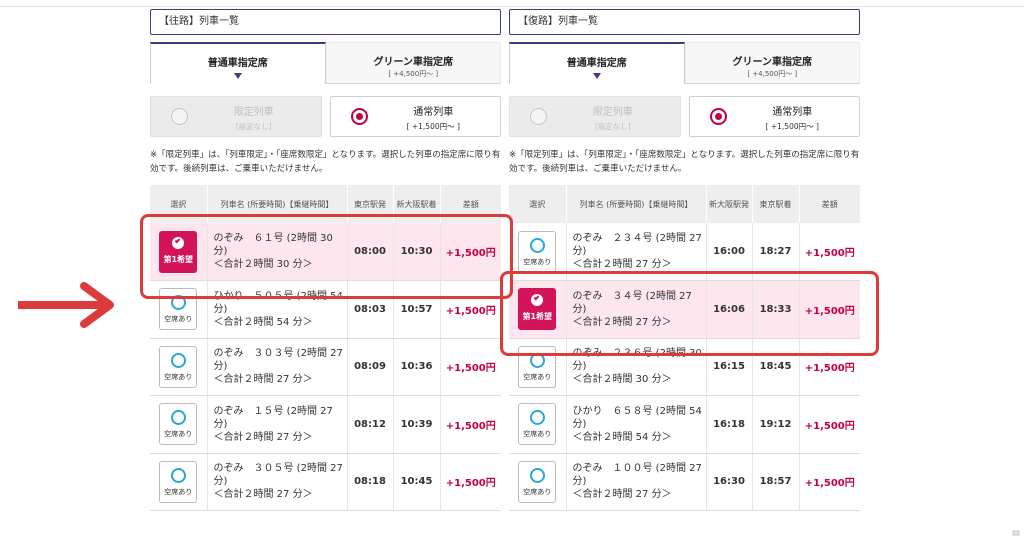 The image size is (1024, 538). Describe the element at coordinates (417, 482) in the screenshot. I see `arrival-time: 10:45` at that location.